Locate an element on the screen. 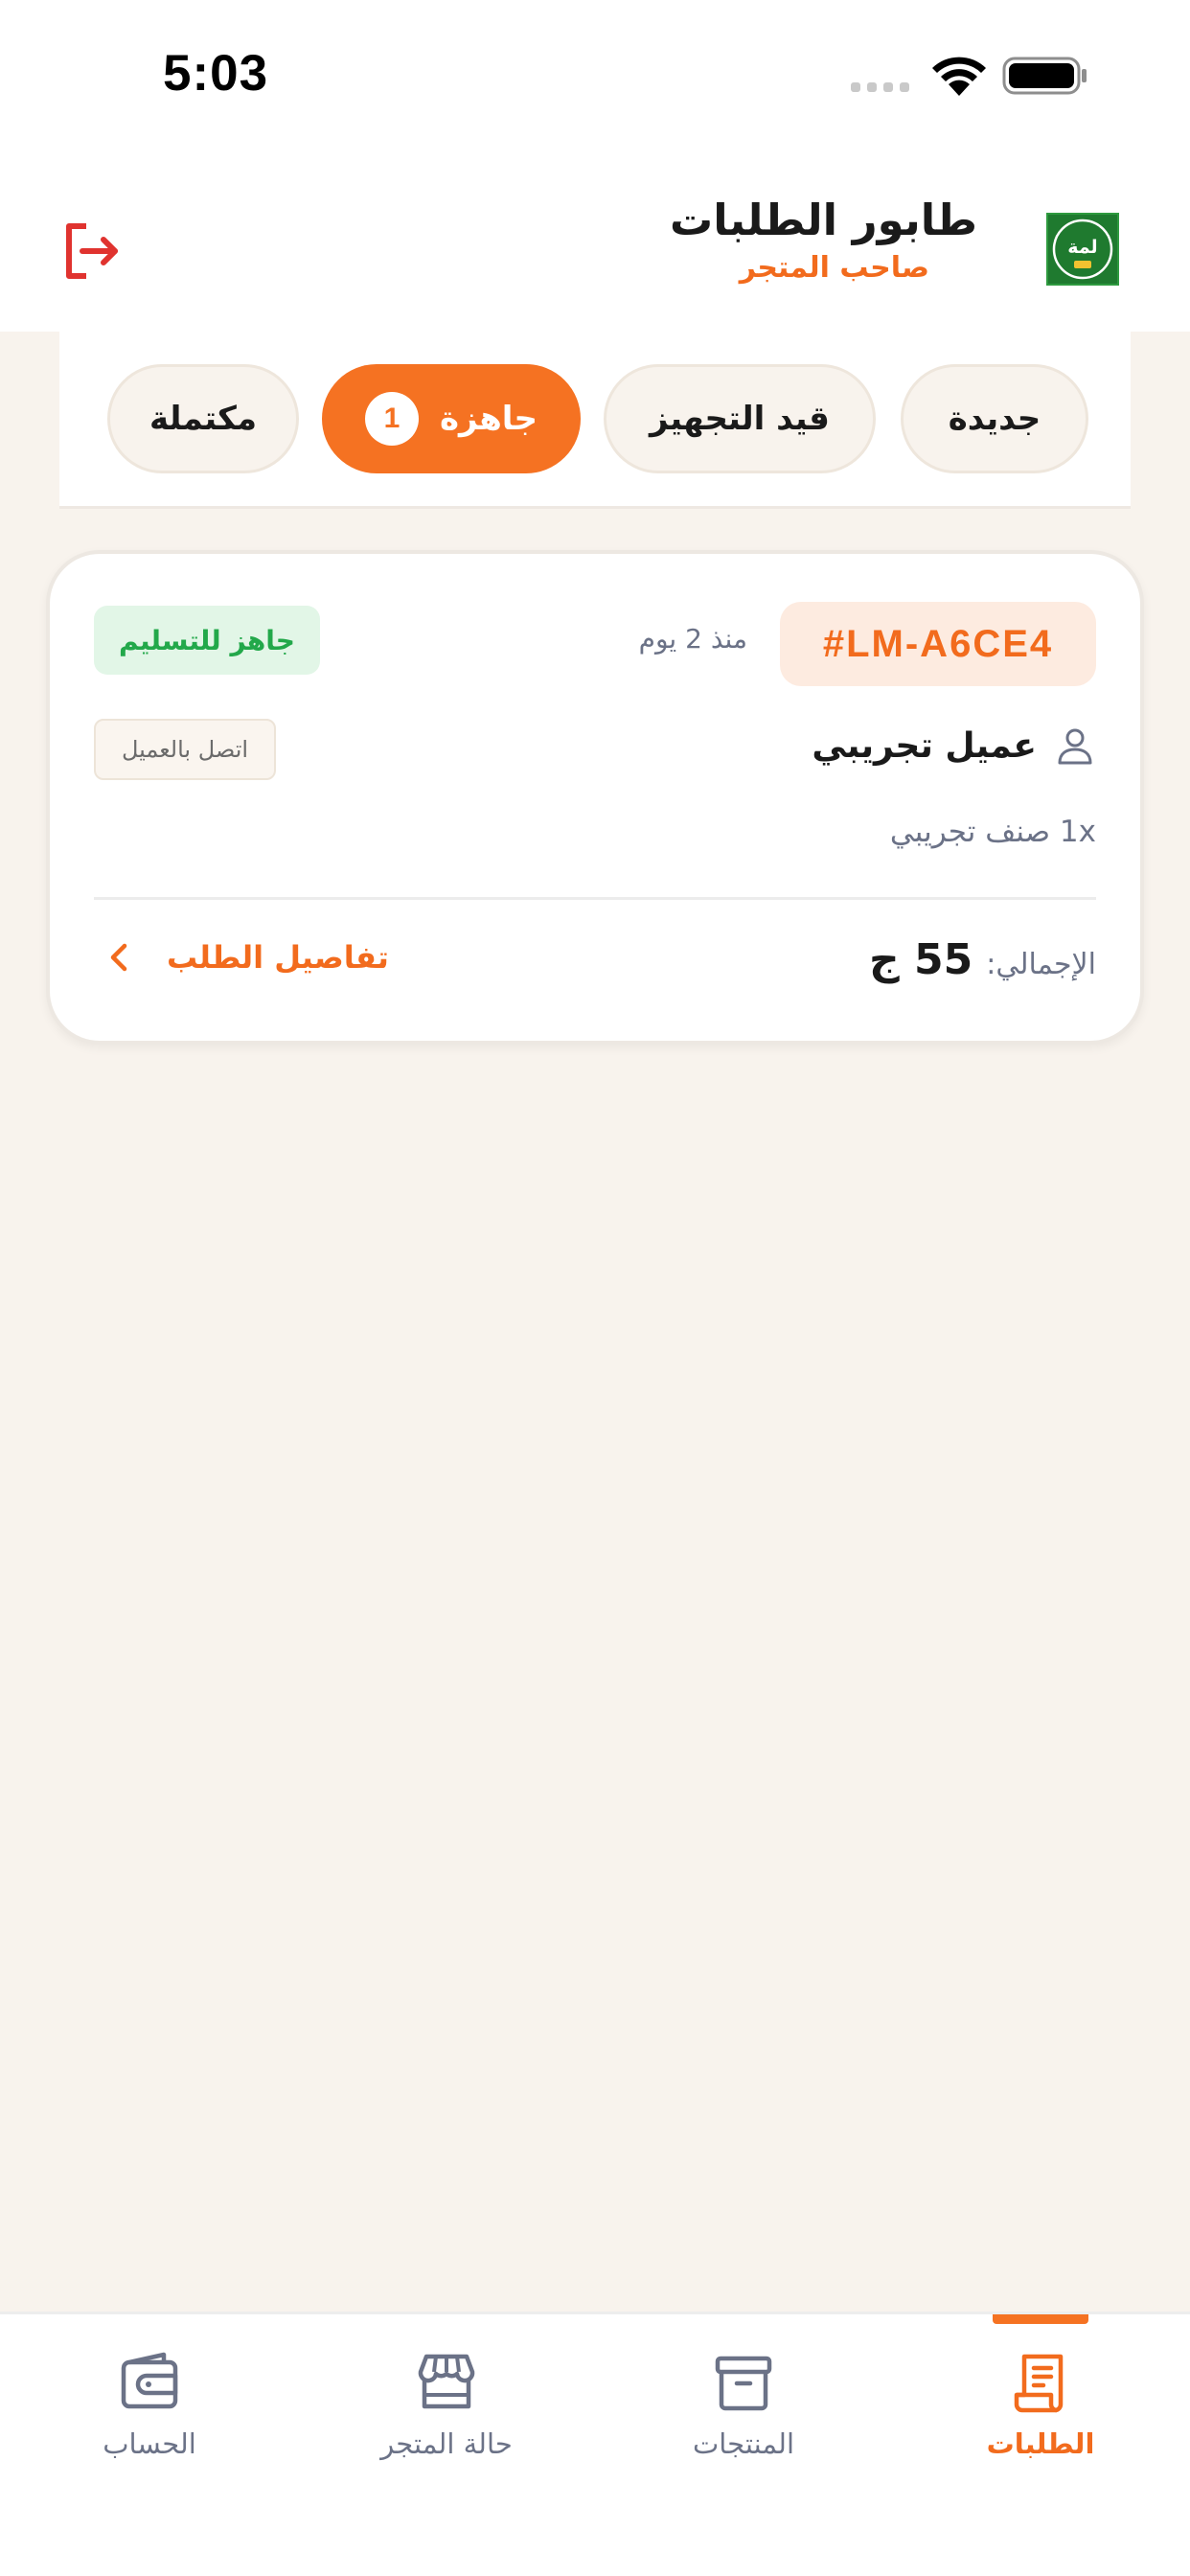  tab-label: مكتملة is located at coordinates (203, 419).